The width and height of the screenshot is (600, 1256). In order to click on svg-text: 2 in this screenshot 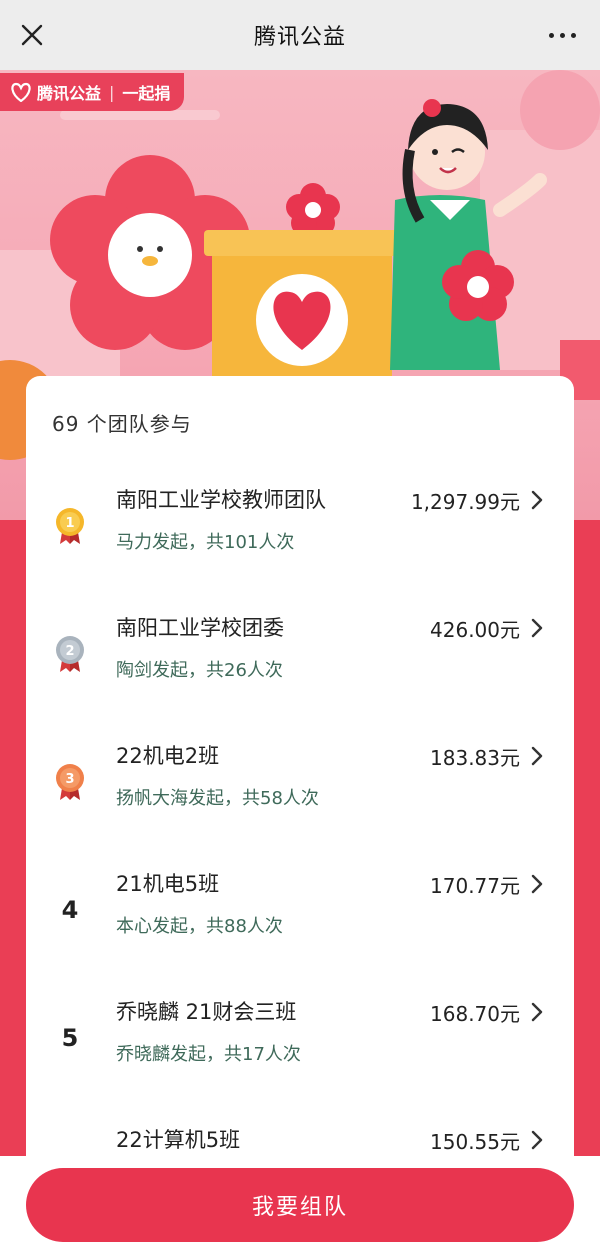, I will do `click(69, 651)`.